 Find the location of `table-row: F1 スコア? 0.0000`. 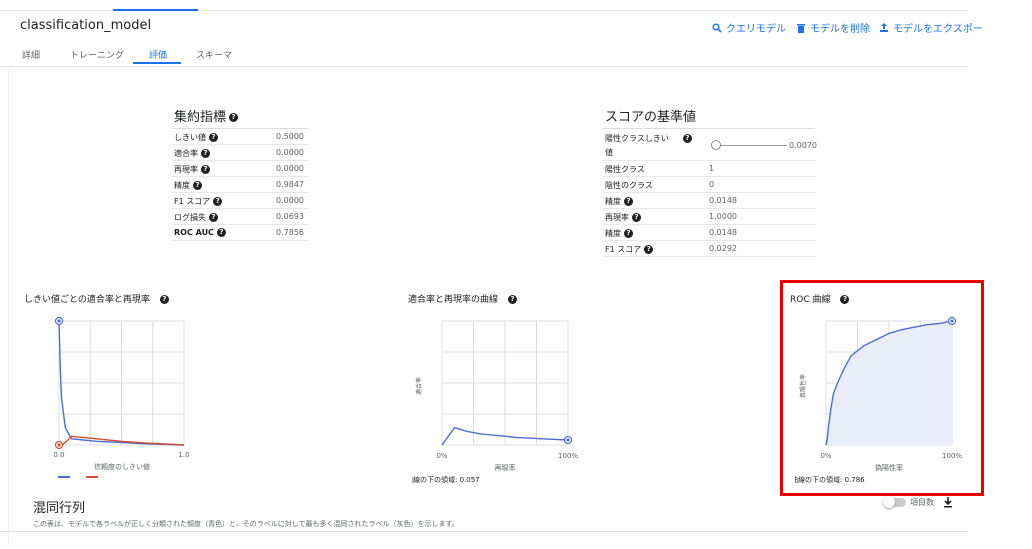

table-row: F1 スコア? 0.0000 is located at coordinates (240, 201).